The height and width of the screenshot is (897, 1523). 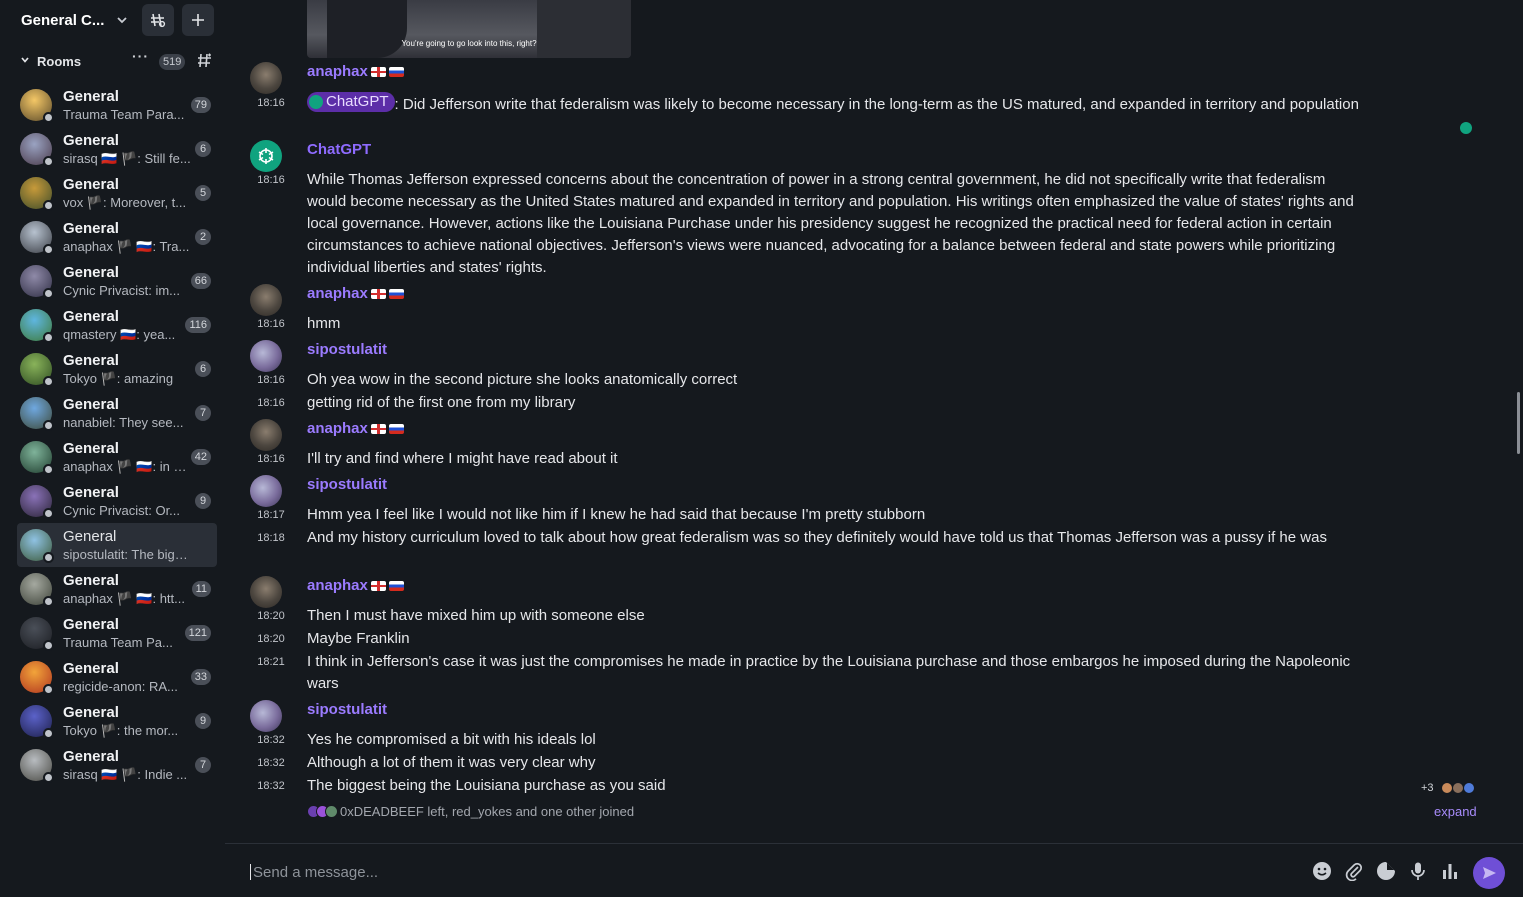 What do you see at coordinates (117, 413) in the screenshot?
I see `room-item: General nanabiel: They see... 7` at bounding box center [117, 413].